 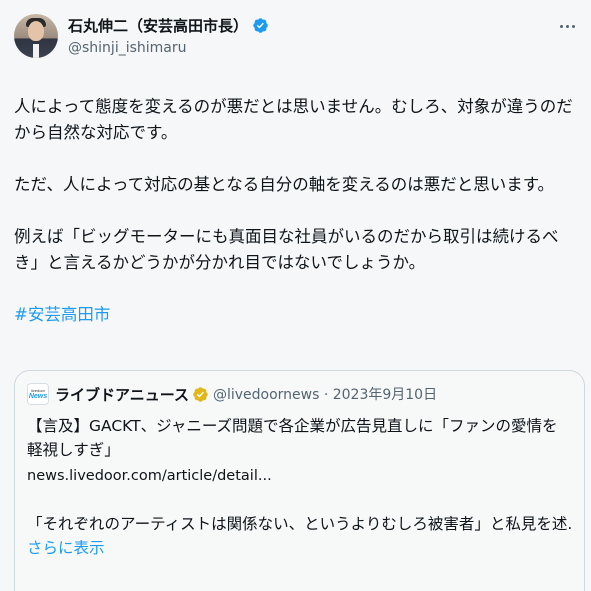 I want to click on gold-verified-badge-icon, so click(x=200, y=394).